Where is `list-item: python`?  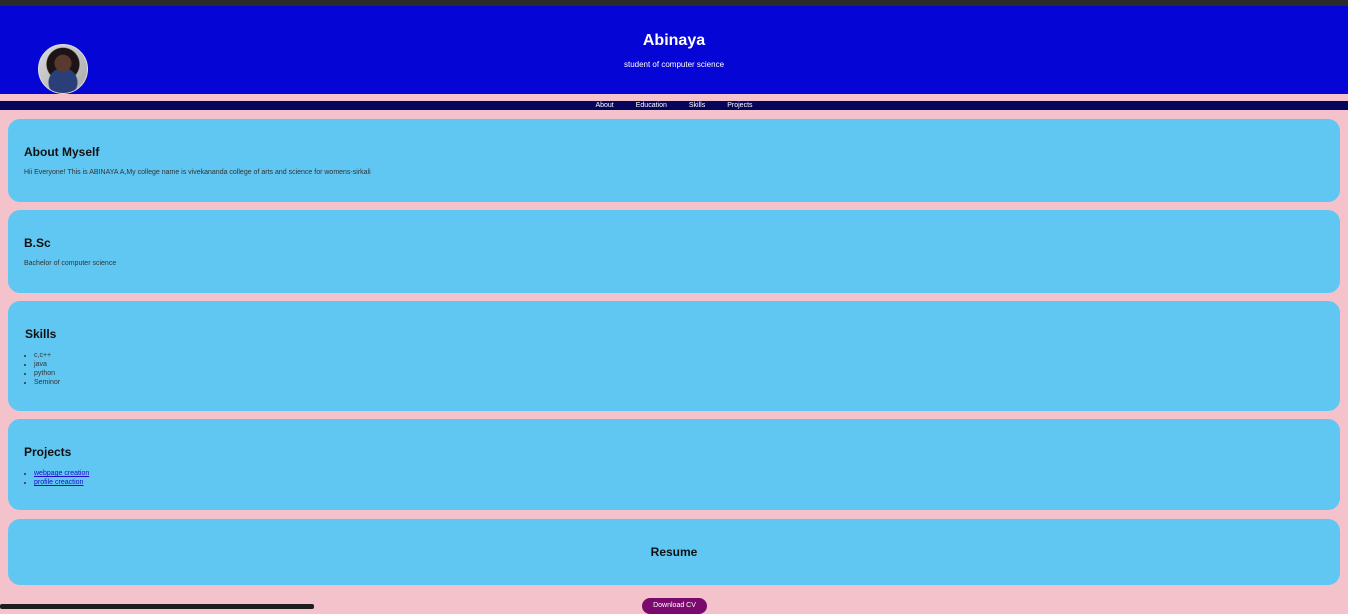 list-item: python is located at coordinates (47, 373).